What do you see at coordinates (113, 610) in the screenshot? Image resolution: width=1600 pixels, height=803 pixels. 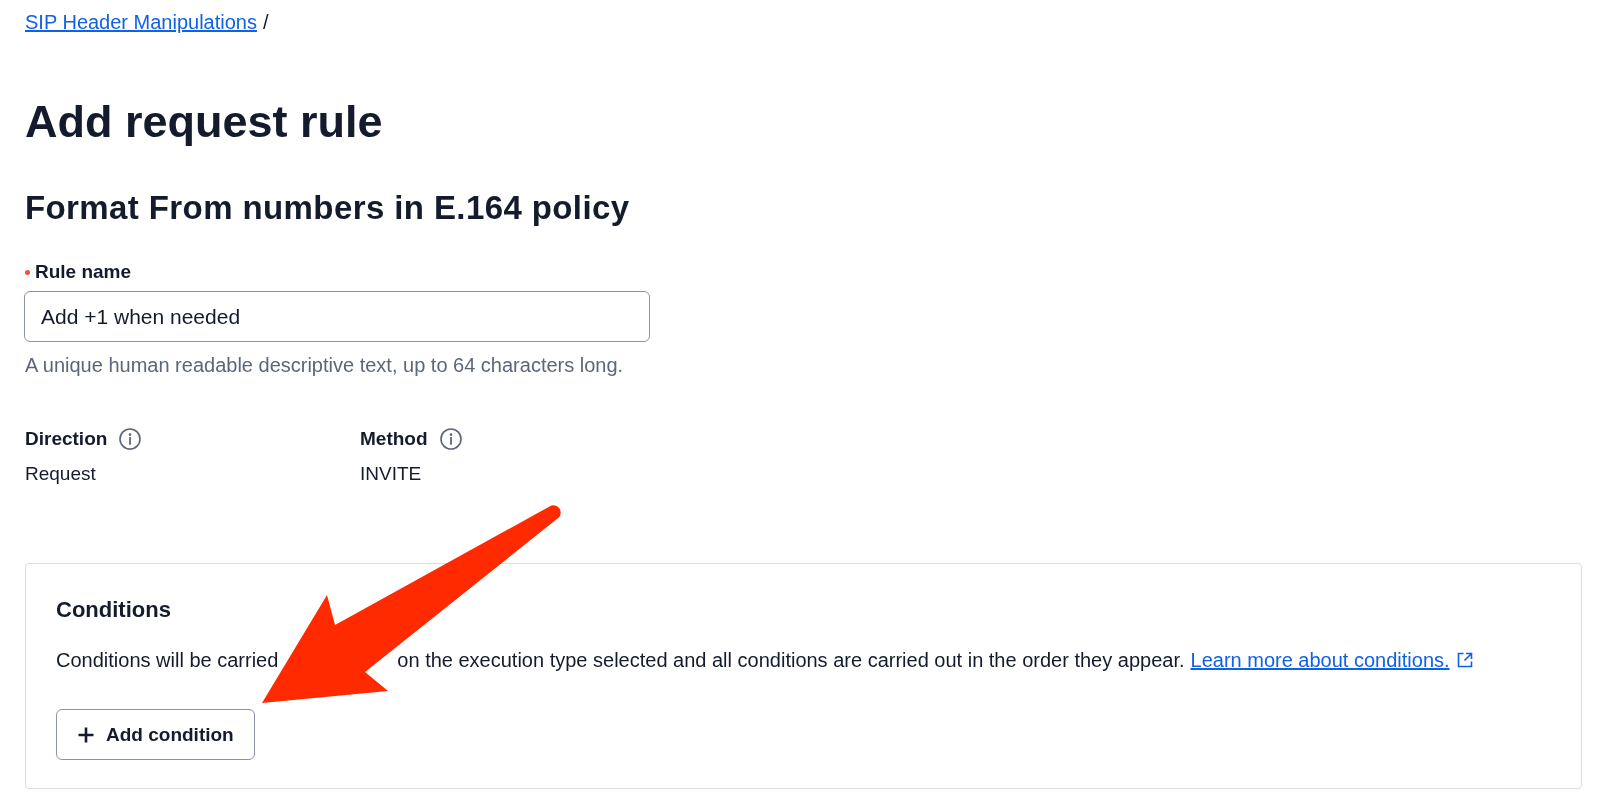 I see `section-heading: Conditions` at bounding box center [113, 610].